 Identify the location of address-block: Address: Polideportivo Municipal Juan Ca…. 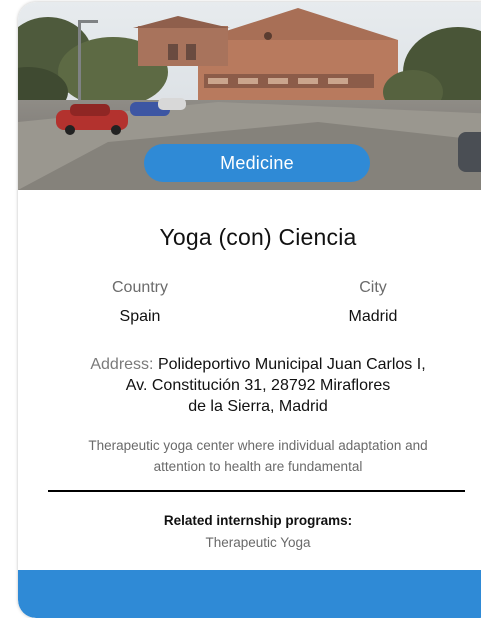
(258, 385).